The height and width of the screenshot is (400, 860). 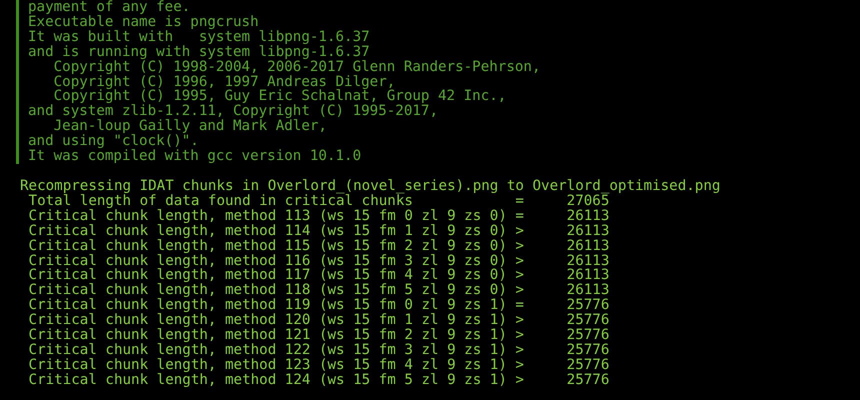 What do you see at coordinates (296, 67) in the screenshot?
I see `terminal-line: Copyright (C) 1998-2004, 2006-2017 Glenn Randers-Pehrson,` at bounding box center [296, 67].